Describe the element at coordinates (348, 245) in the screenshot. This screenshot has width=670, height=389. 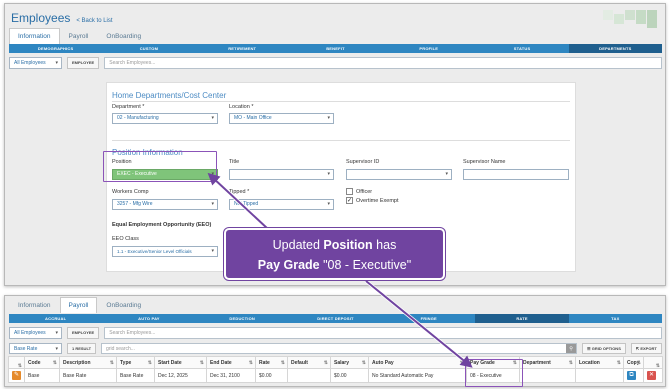
I see `callout-bold-text: Position` at that location.